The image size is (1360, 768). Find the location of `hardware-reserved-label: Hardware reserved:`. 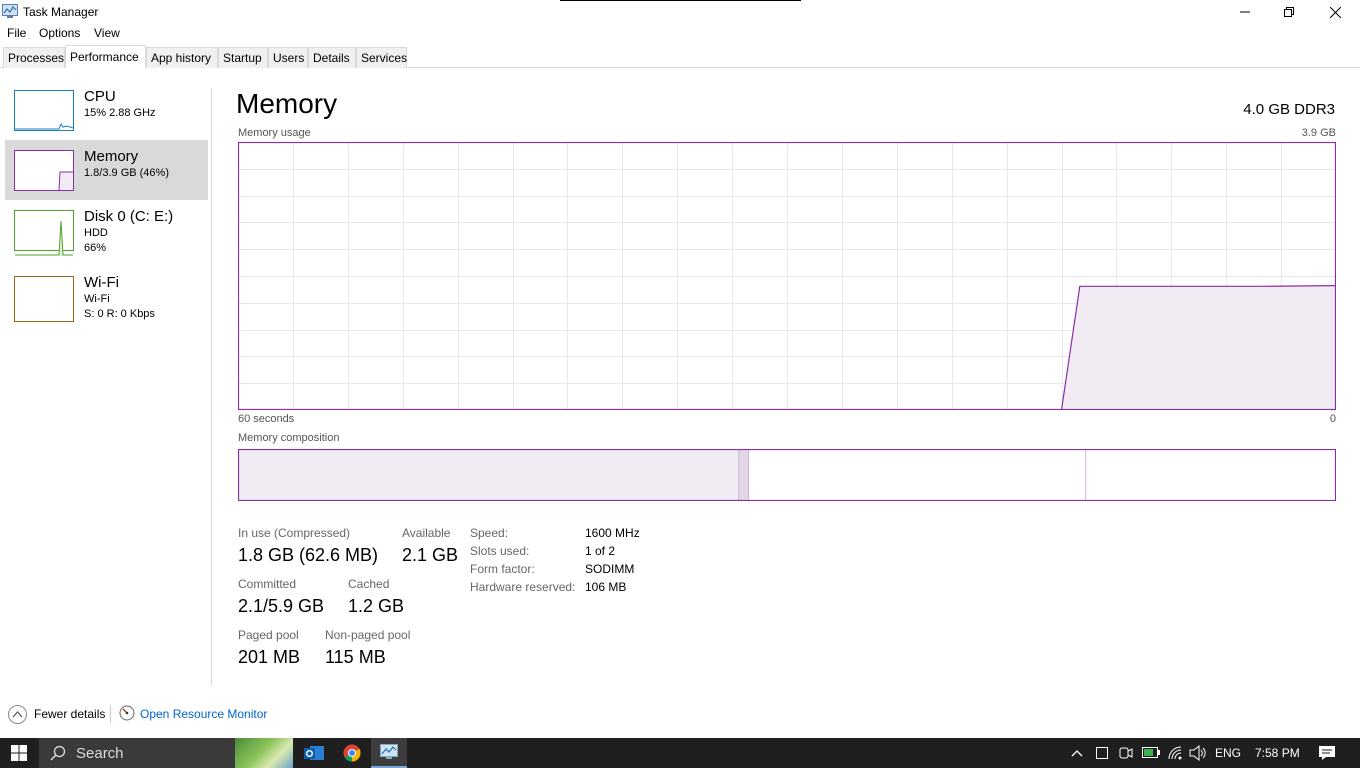

hardware-reserved-label: Hardware reserved: is located at coordinates (523, 587).